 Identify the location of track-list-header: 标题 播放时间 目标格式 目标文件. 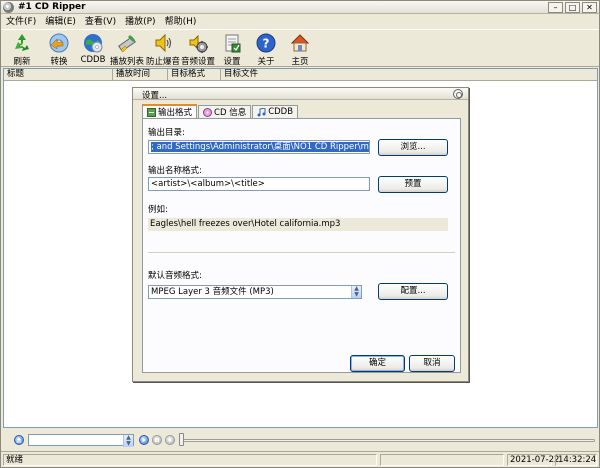
(300, 75).